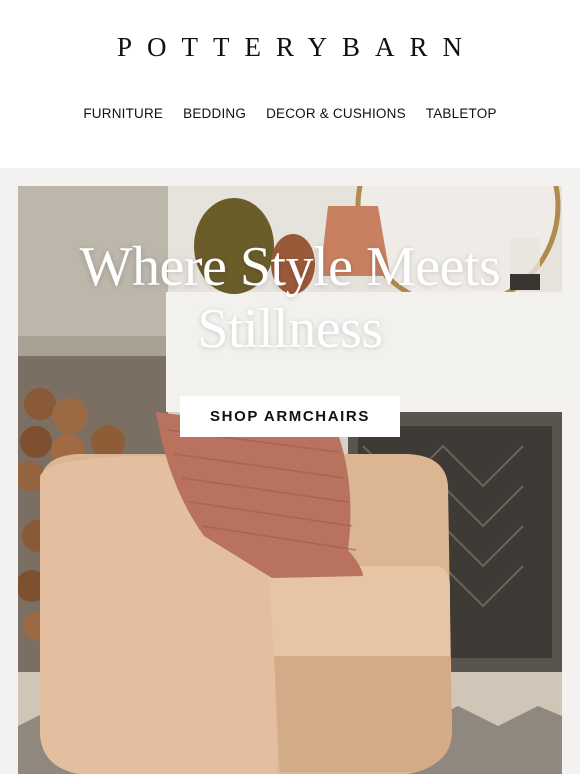 The height and width of the screenshot is (774, 580). Describe the element at coordinates (290, 47) in the screenshot. I see `brand-logo: POTTERYBARN` at that location.